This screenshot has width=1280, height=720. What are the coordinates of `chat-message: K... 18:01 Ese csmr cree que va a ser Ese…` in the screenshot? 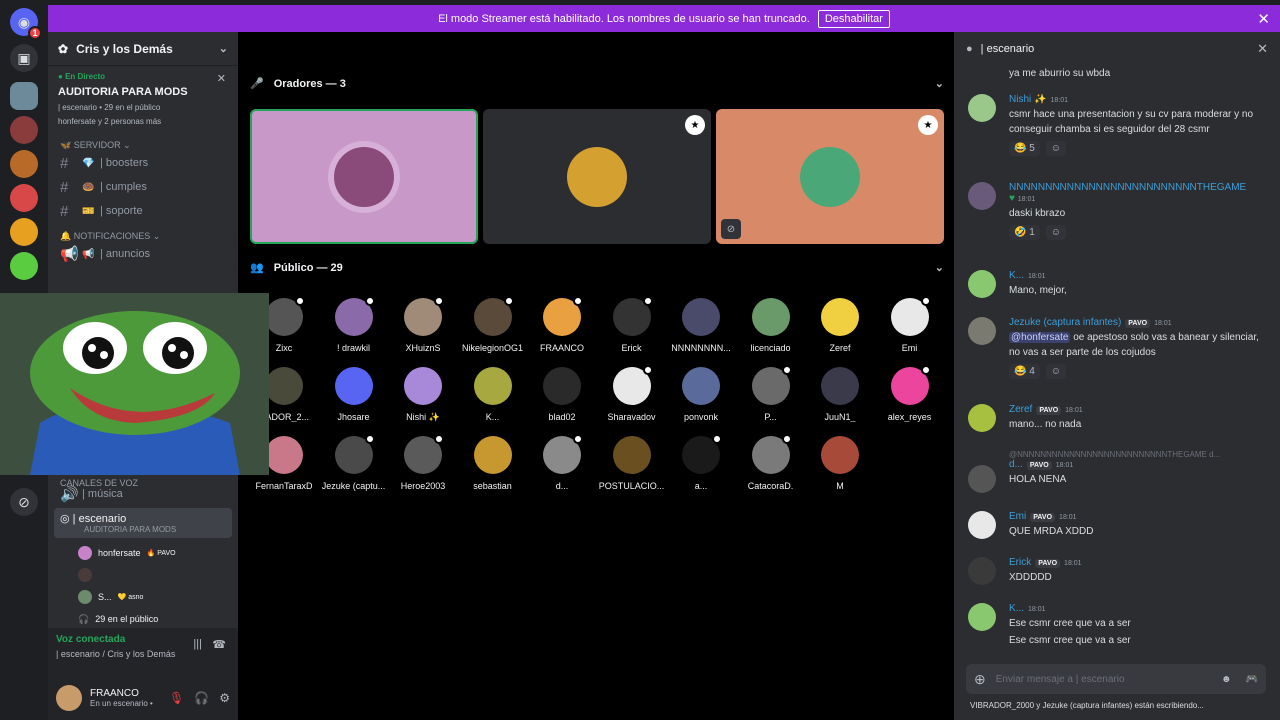 It's located at (1118, 625).